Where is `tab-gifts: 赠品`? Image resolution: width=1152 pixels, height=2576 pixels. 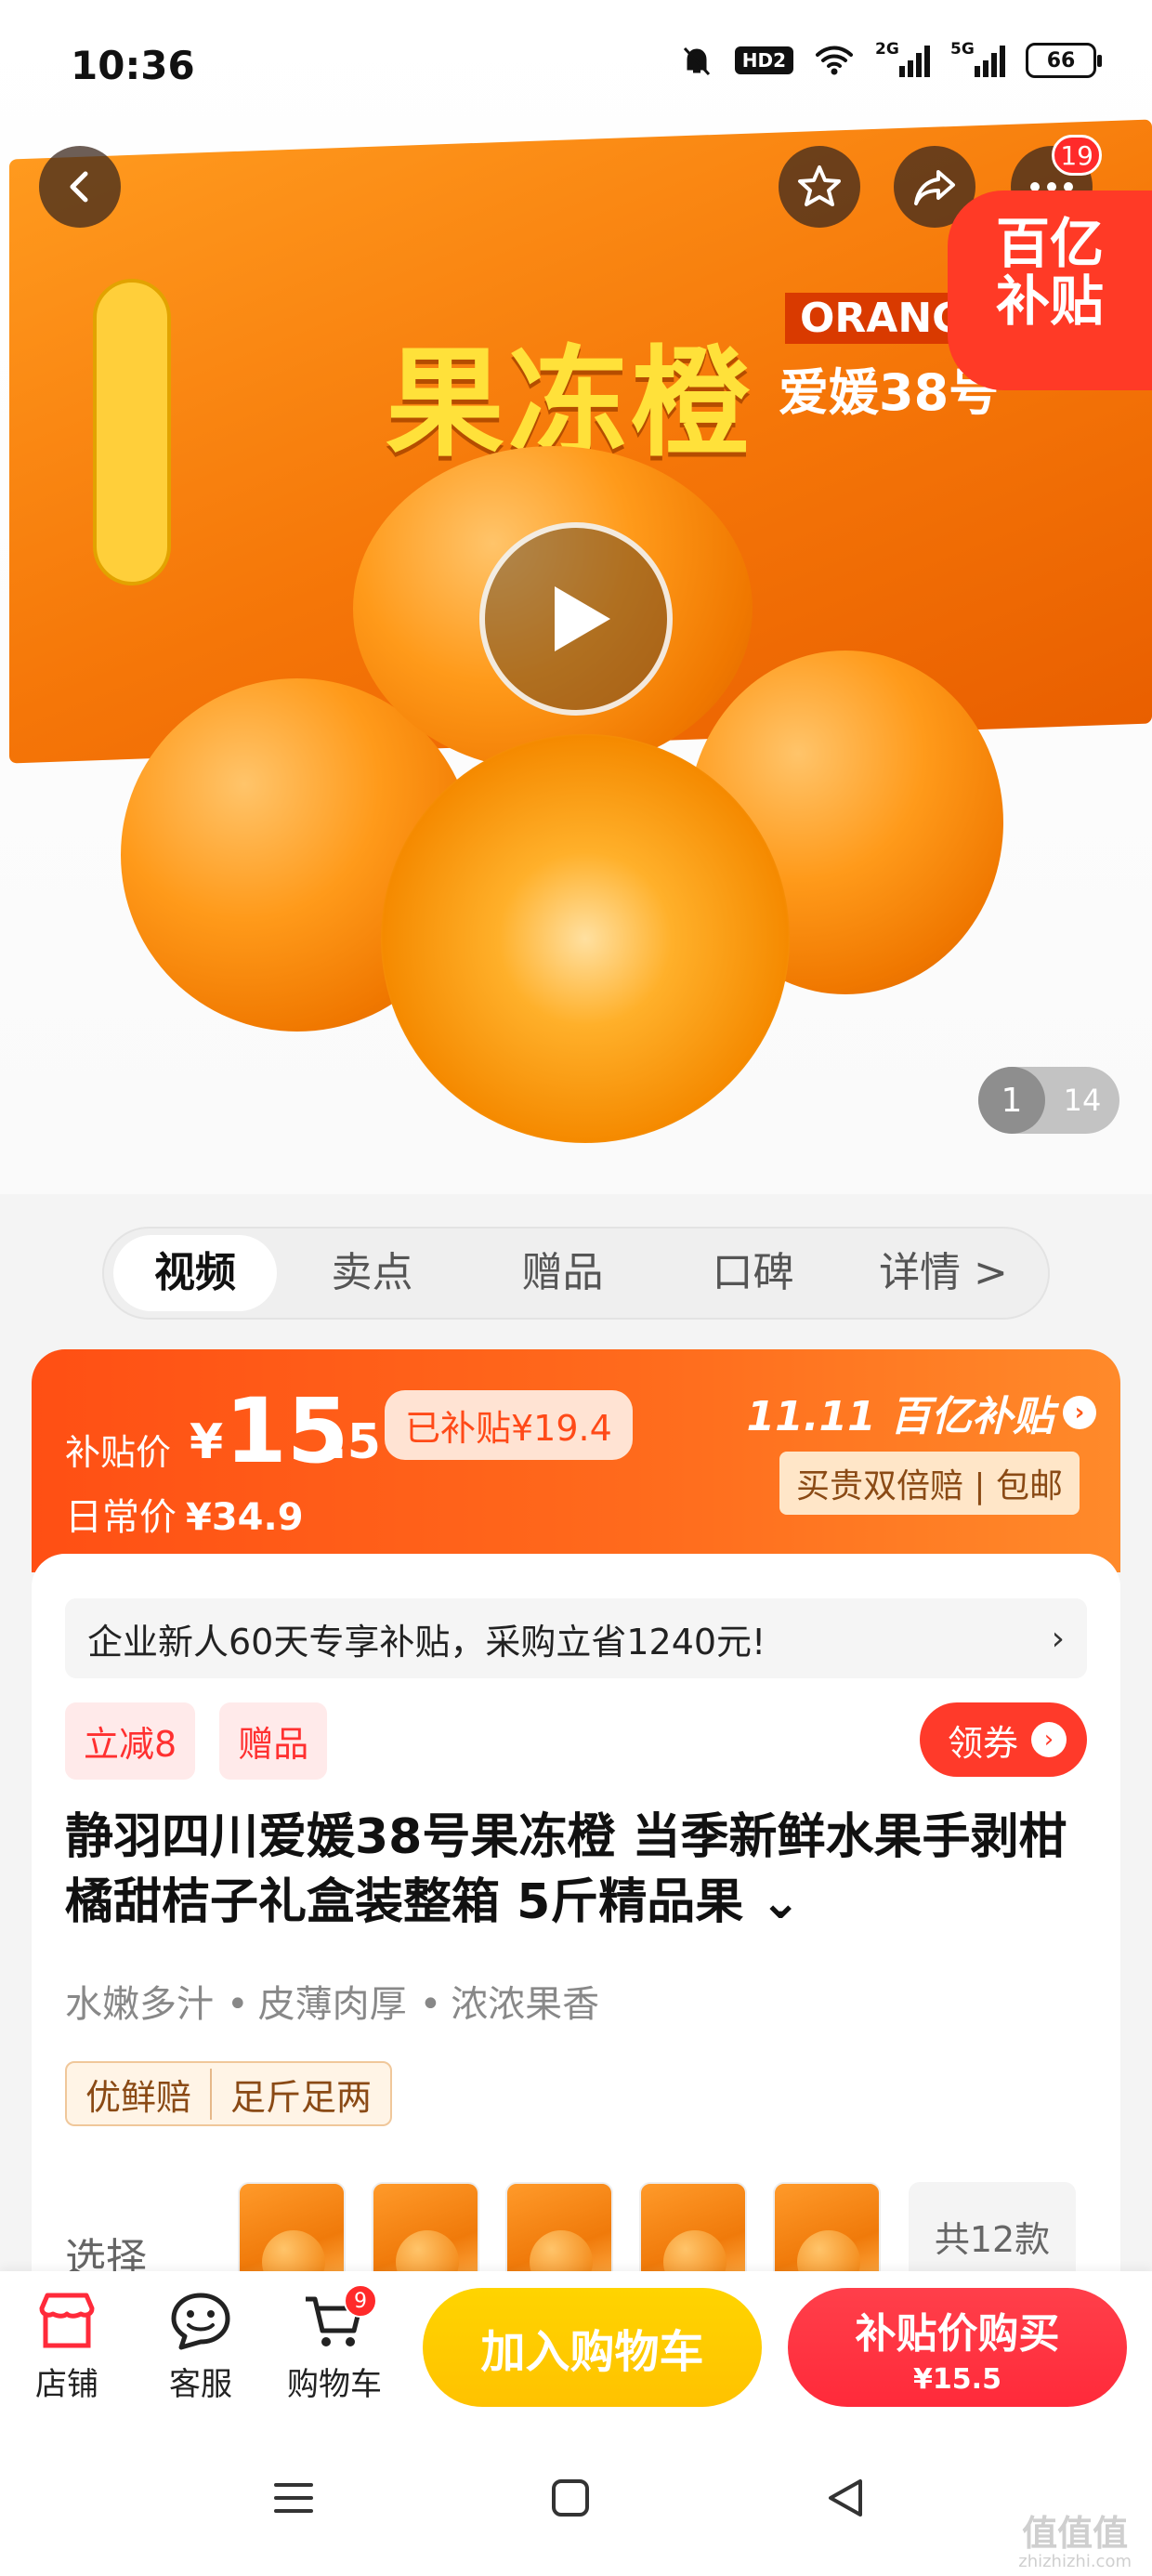 tab-gifts: 赠品 is located at coordinates (562, 1273).